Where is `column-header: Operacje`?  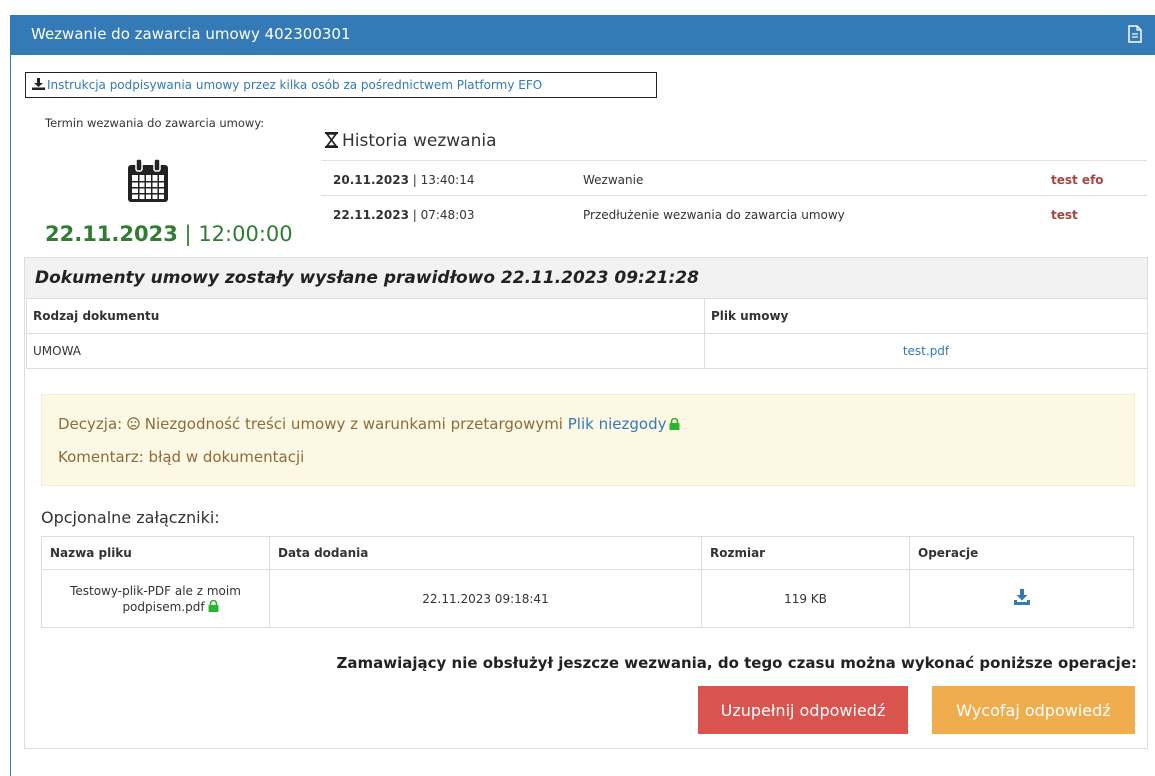 column-header: Operacje is located at coordinates (1021, 553).